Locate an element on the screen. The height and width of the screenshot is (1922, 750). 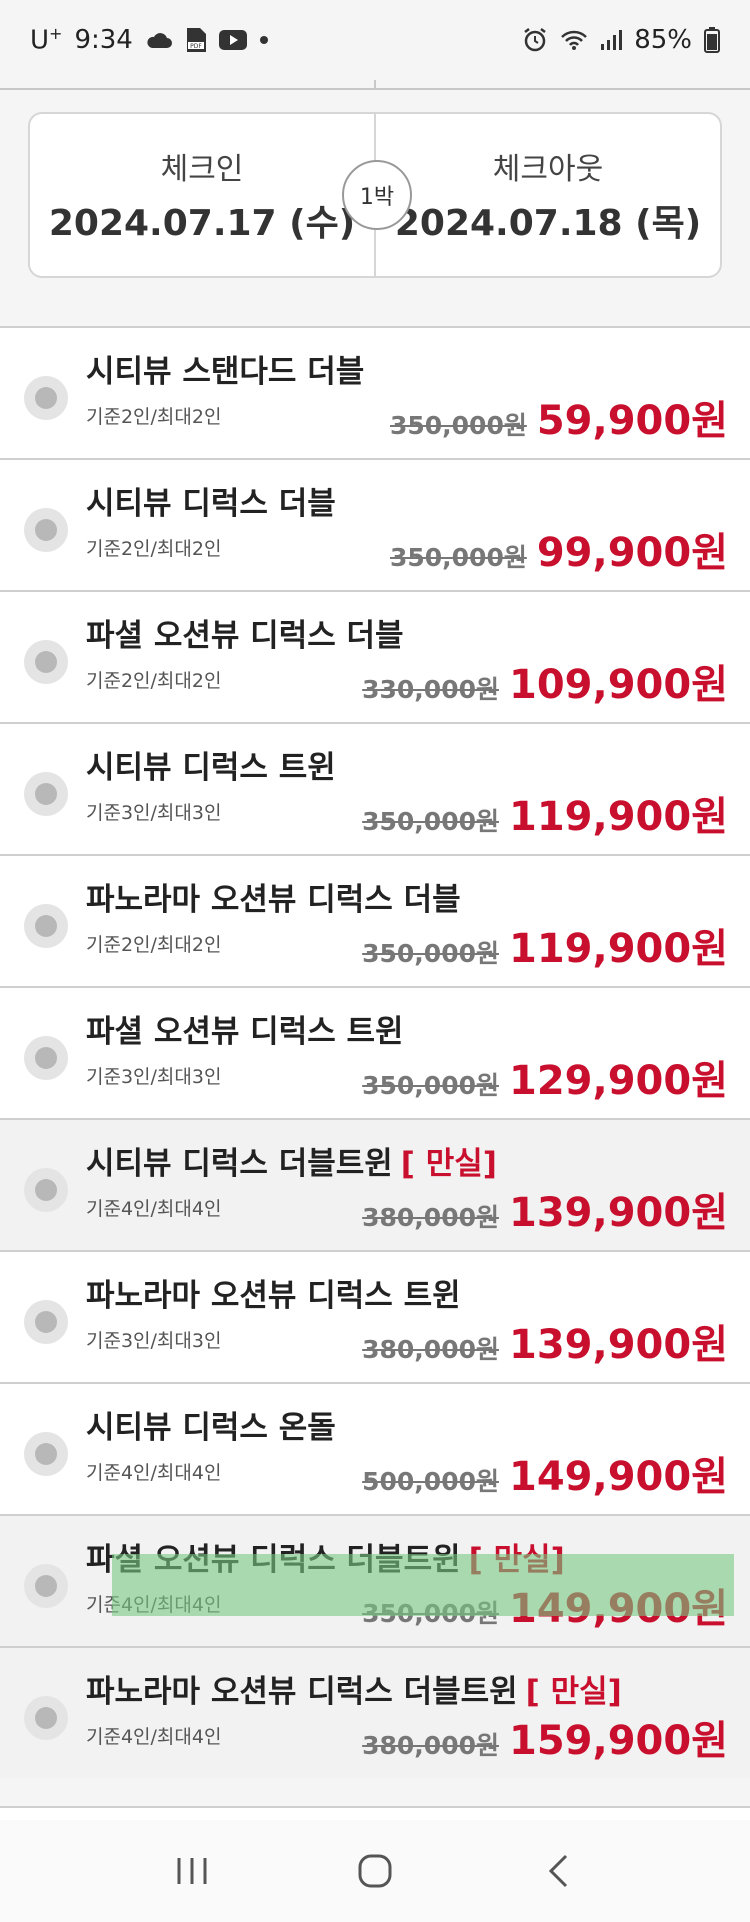
signal-icon is located at coordinates (611, 40).